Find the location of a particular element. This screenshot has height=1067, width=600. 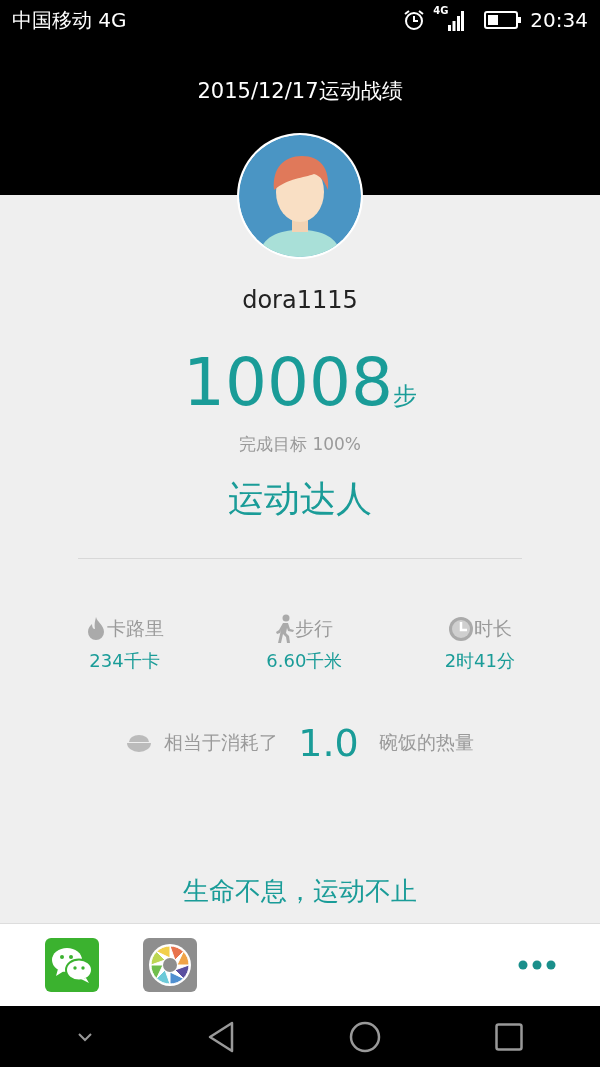

more-icon is located at coordinates (537, 965).